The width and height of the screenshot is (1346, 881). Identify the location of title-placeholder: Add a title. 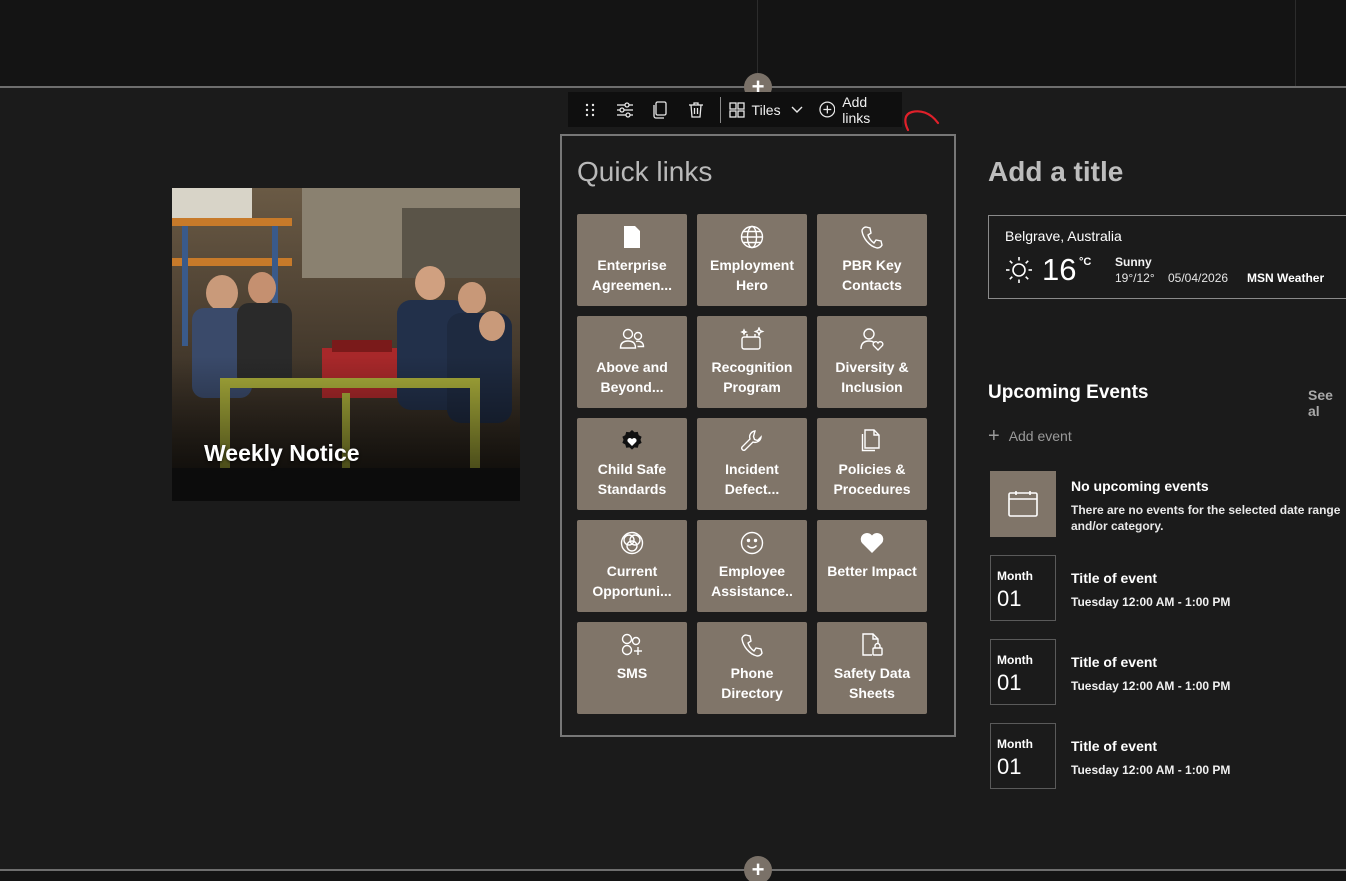
(1055, 172).